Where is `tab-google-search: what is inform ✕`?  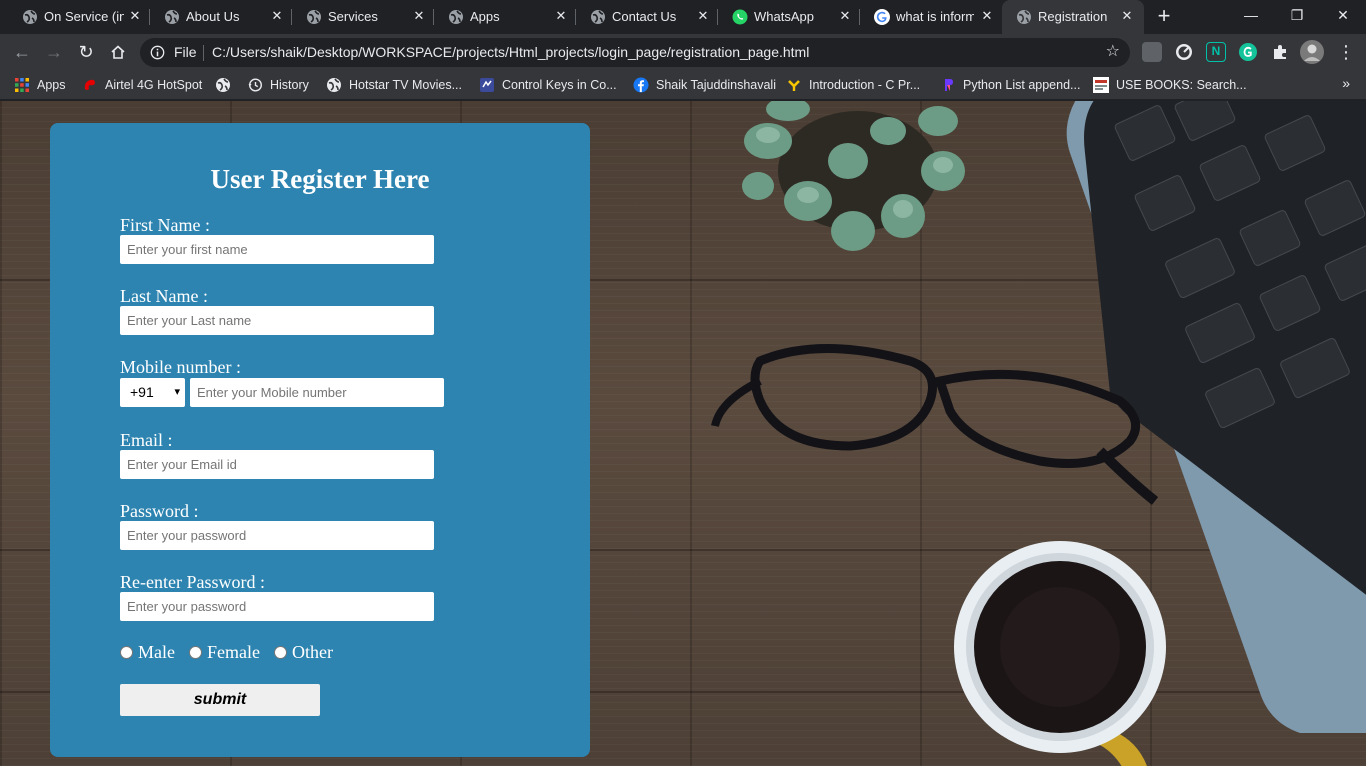 tab-google-search: what is inform ✕ is located at coordinates (931, 17).